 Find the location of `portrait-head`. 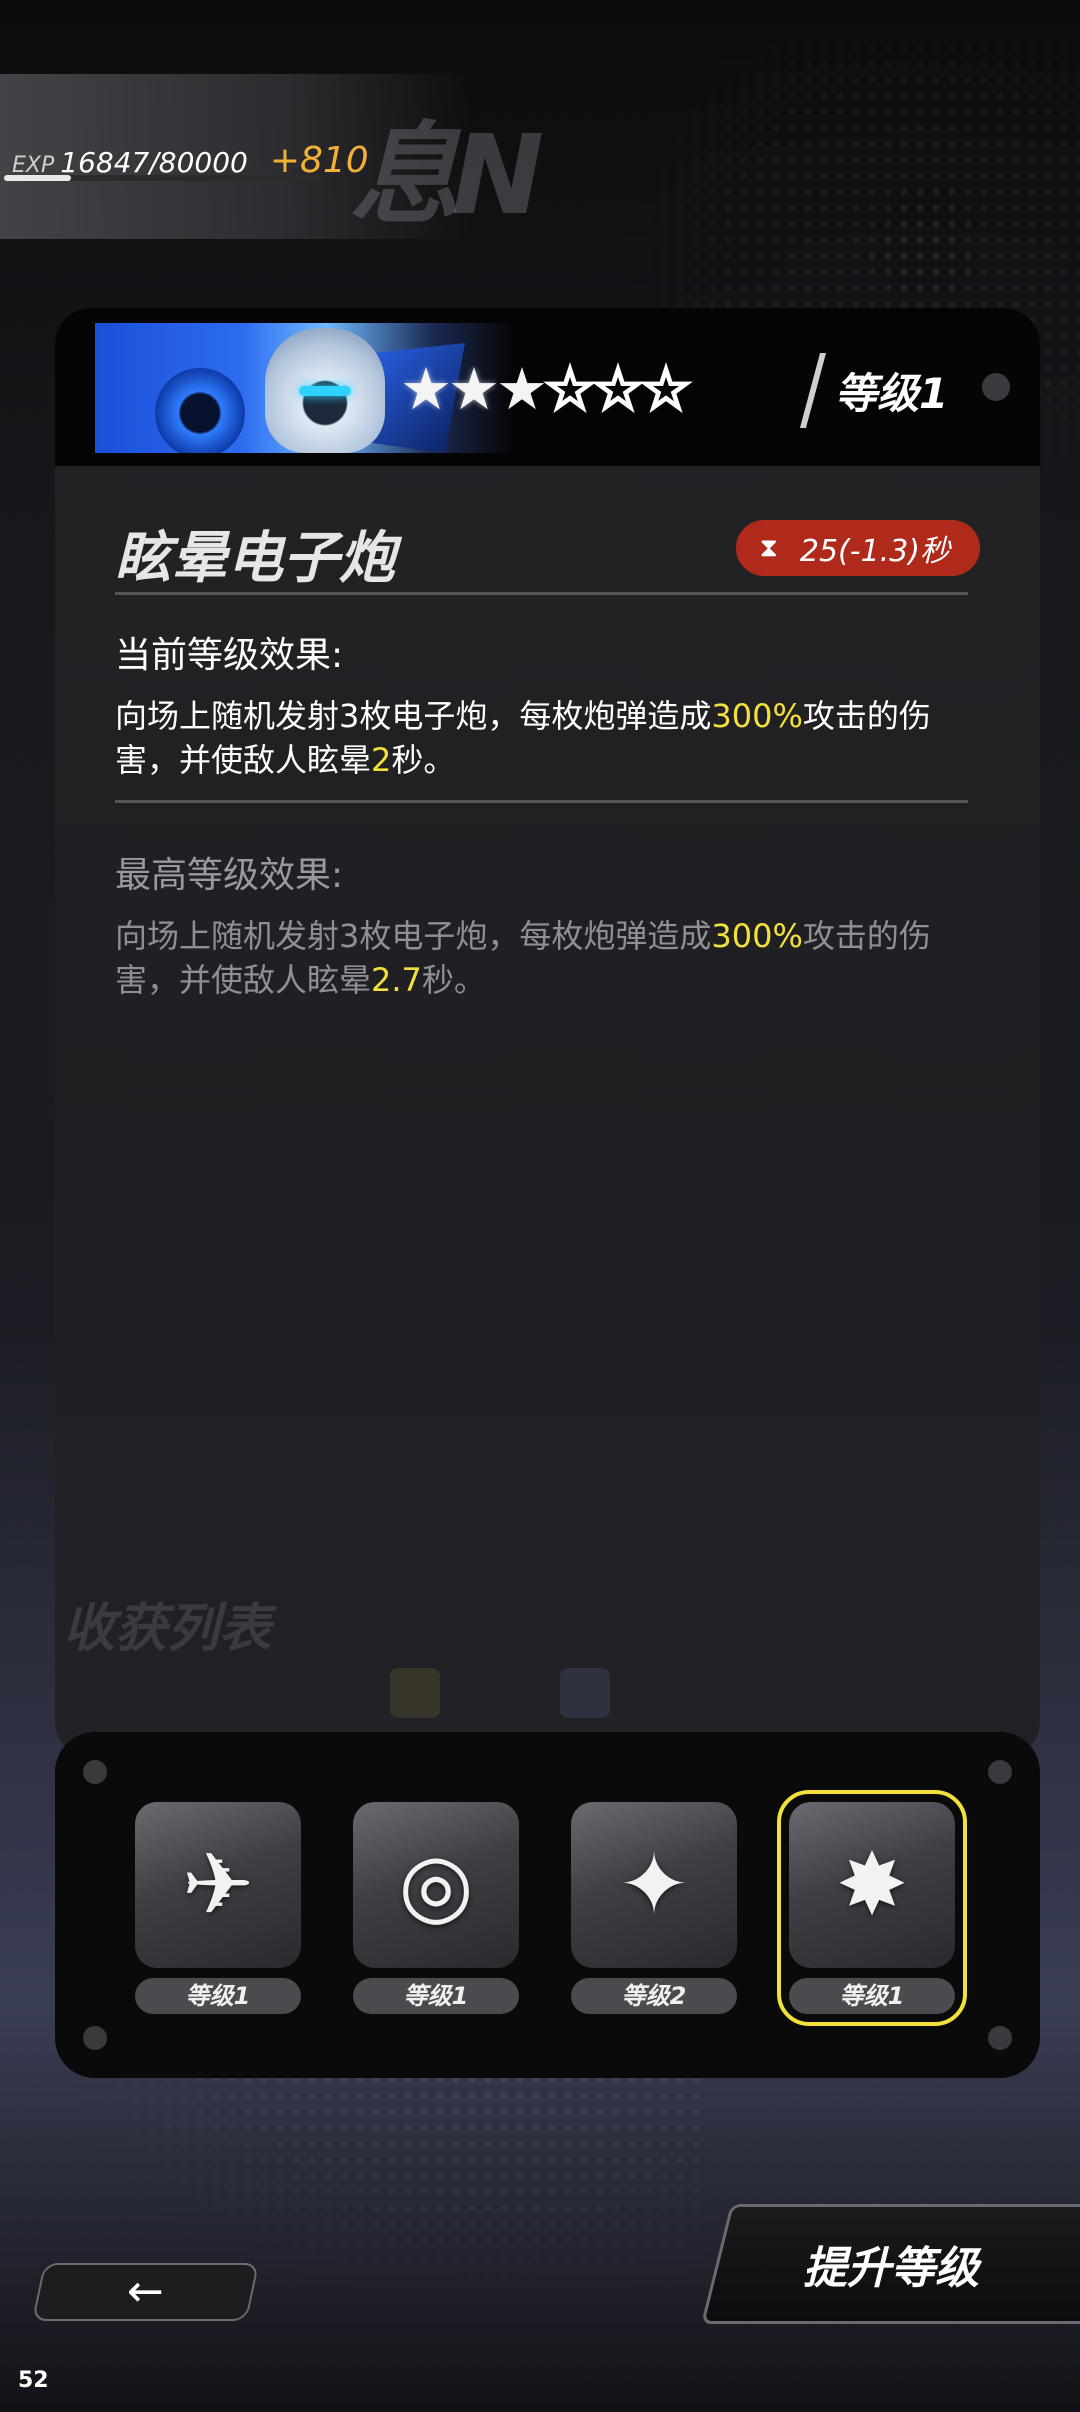

portrait-head is located at coordinates (325, 390).